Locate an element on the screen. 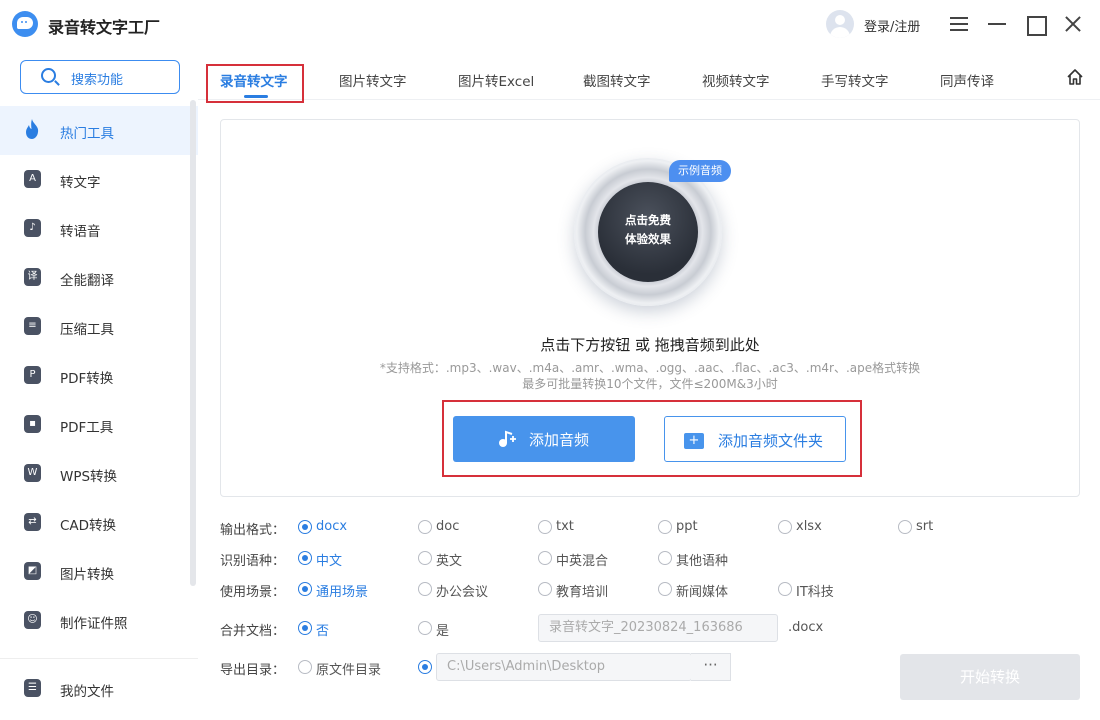 This screenshot has width=1100, height=720. sidebar-item-compress: ≡ 压缩工具 is located at coordinates (99, 326).